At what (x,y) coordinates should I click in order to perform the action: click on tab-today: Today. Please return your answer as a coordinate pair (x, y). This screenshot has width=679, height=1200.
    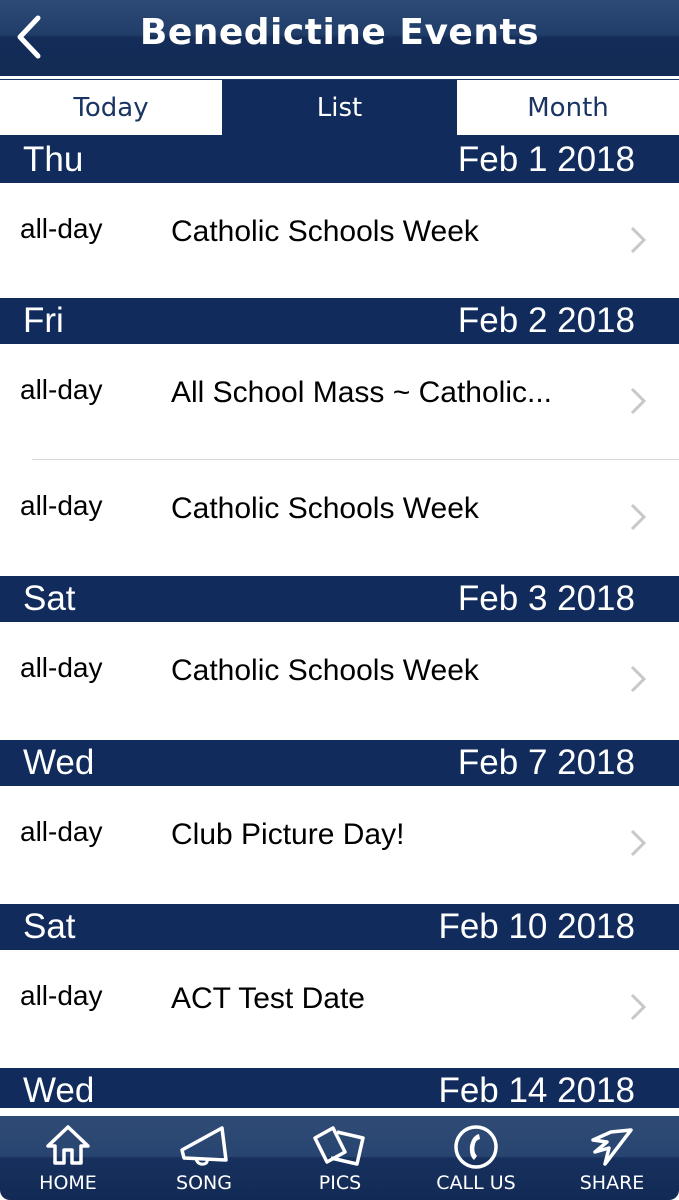
    Looking at the image, I should click on (111, 107).